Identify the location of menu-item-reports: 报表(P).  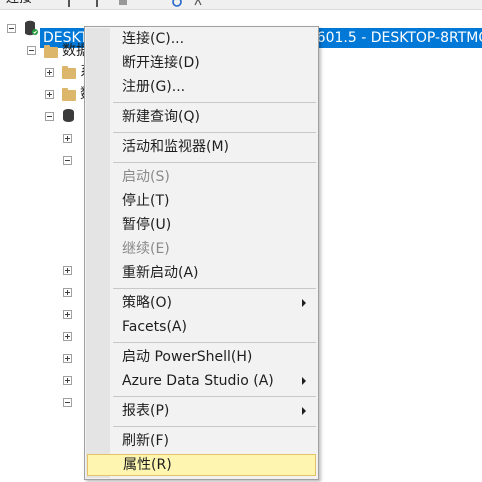
(201, 411).